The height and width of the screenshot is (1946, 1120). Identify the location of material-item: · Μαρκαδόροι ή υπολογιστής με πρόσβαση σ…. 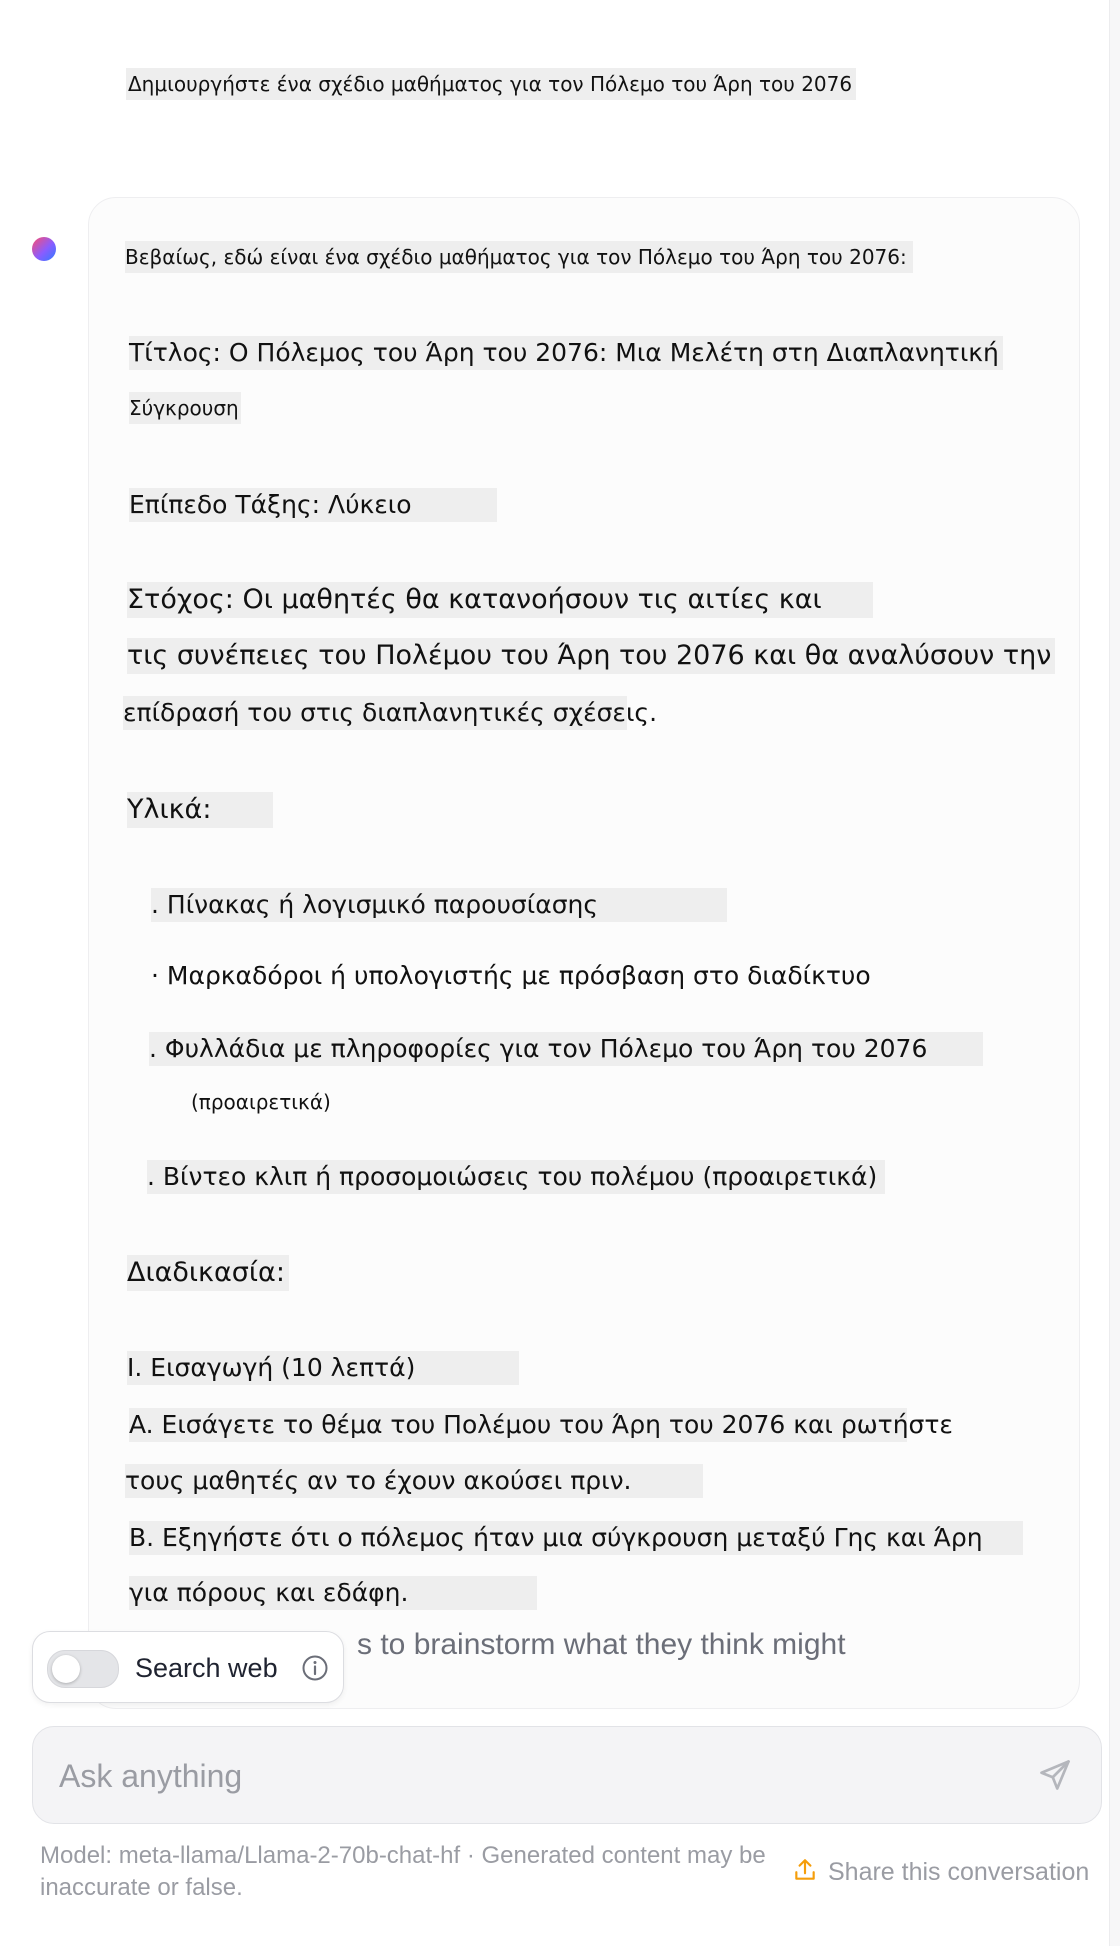
(511, 975).